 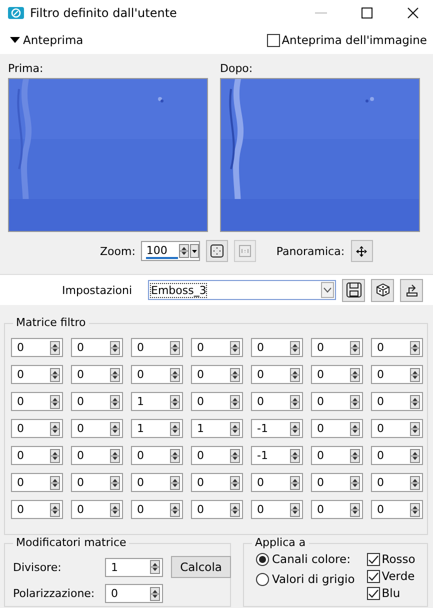 What do you see at coordinates (47, 40) in the screenshot?
I see `expander-toggle: Anteprima` at bounding box center [47, 40].